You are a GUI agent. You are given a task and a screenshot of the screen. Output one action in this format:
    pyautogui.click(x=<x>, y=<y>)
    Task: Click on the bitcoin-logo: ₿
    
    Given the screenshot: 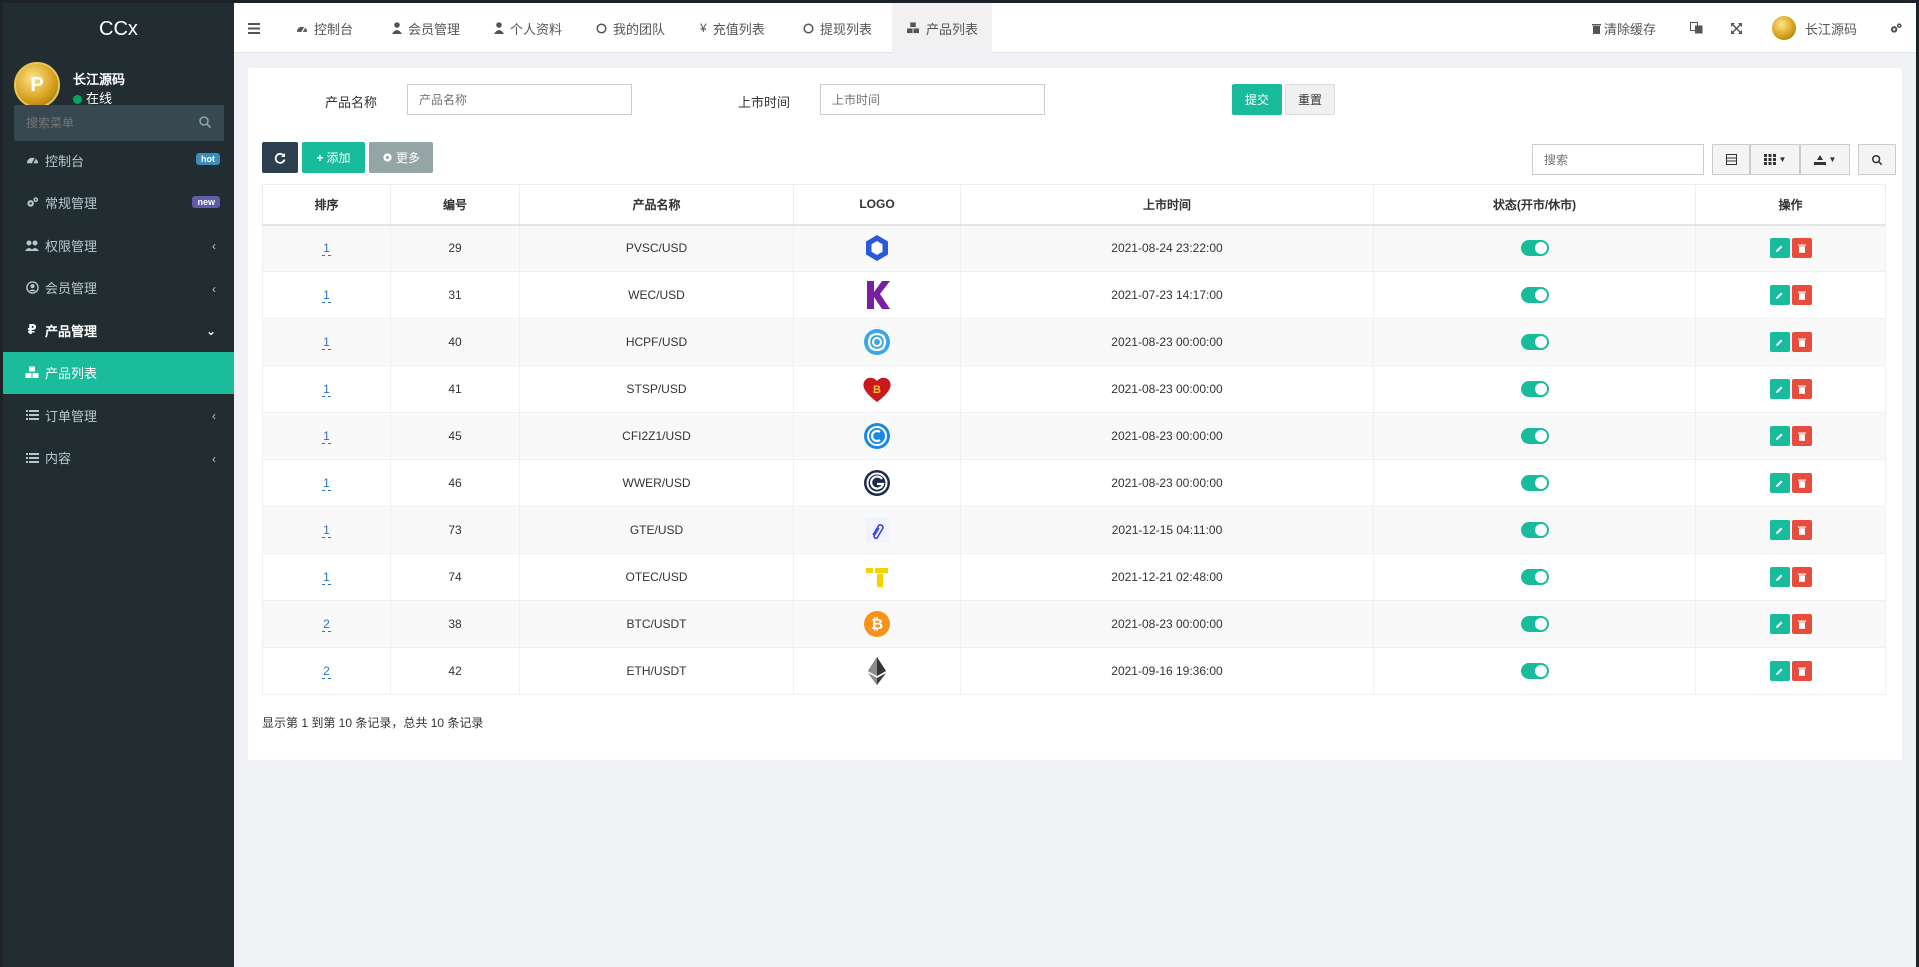 What is the action you would take?
    pyautogui.click(x=877, y=624)
    